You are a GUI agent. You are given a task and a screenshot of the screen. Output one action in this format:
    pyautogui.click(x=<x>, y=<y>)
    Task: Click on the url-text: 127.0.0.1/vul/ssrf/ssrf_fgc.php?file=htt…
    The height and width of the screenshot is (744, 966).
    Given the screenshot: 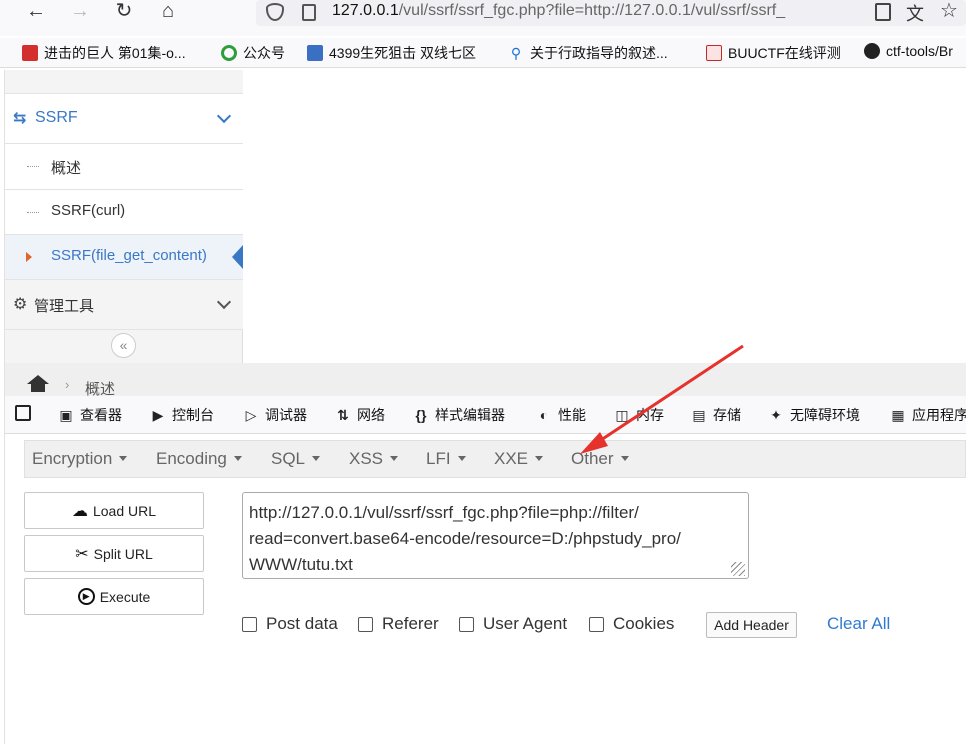 What is the action you would take?
    pyautogui.click(x=558, y=11)
    